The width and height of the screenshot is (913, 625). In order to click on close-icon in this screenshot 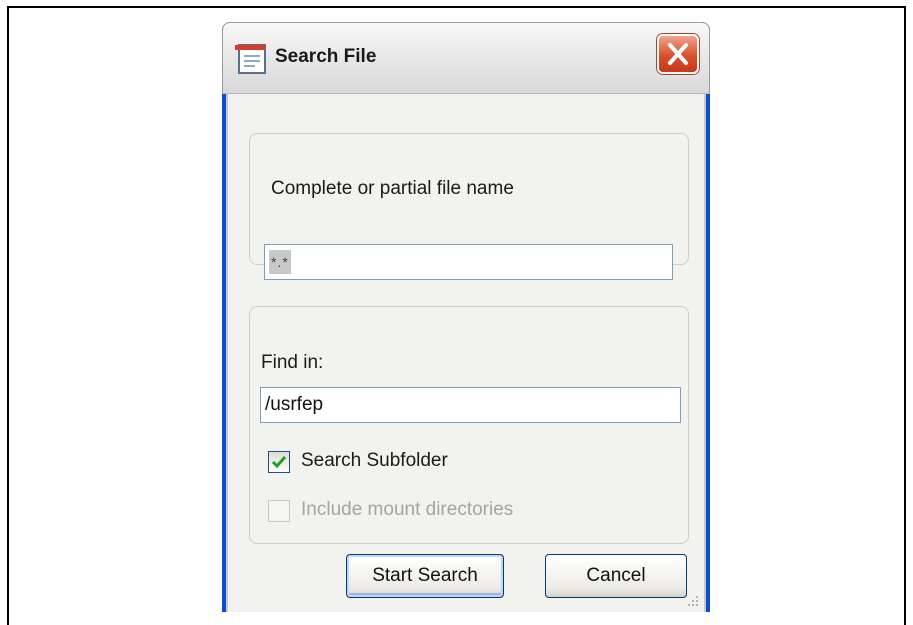, I will do `click(678, 54)`.